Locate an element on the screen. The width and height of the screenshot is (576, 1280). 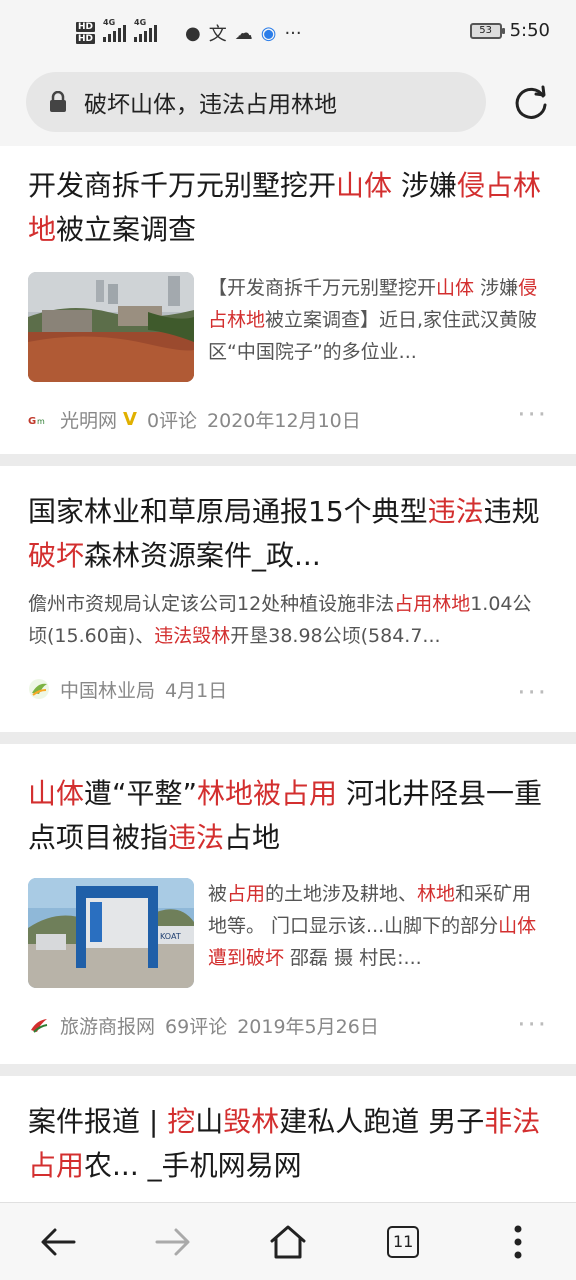
tabs-button: 11 is located at coordinates (403, 1242).